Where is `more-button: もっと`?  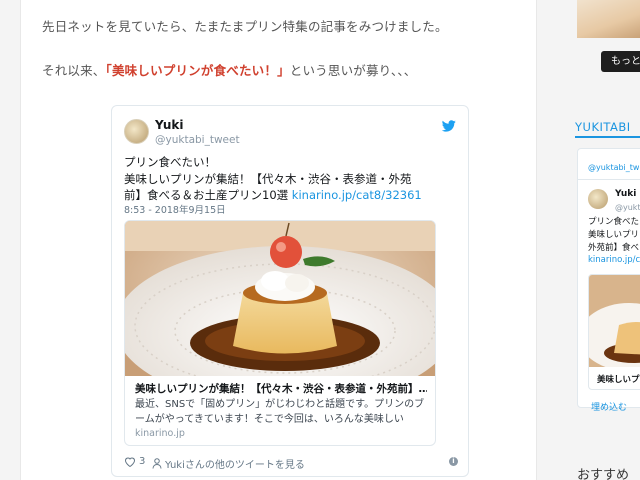 more-button: もっと is located at coordinates (620, 61).